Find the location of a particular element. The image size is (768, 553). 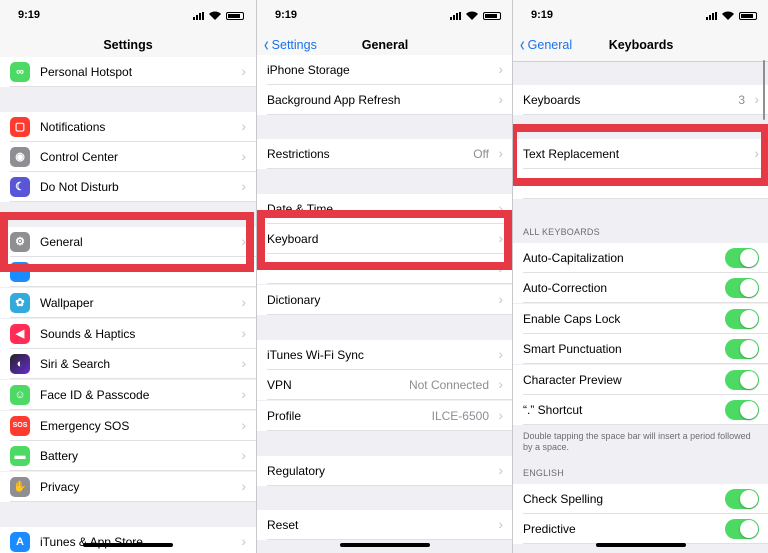

page-title: General is located at coordinates (385, 45).